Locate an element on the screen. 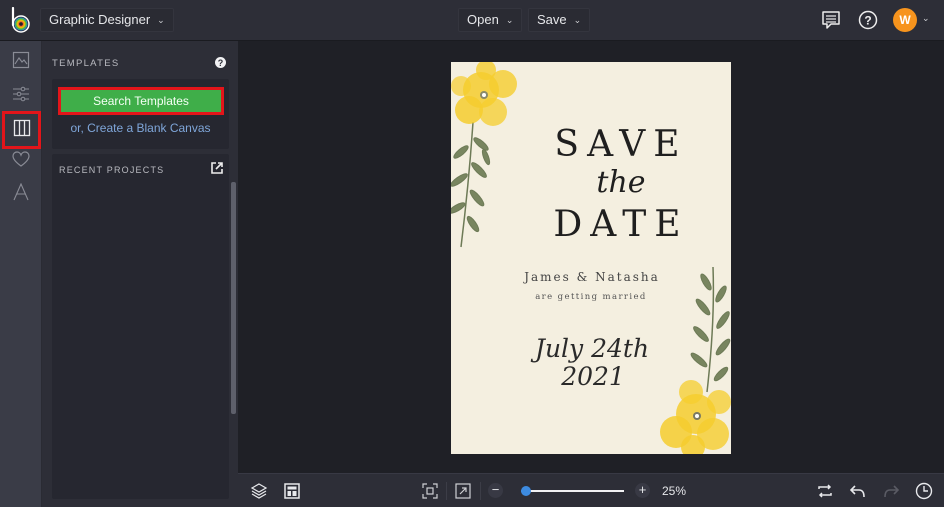 Image resolution: width=944 pixels, height=507 pixels. text-icon is located at coordinates (21, 194).